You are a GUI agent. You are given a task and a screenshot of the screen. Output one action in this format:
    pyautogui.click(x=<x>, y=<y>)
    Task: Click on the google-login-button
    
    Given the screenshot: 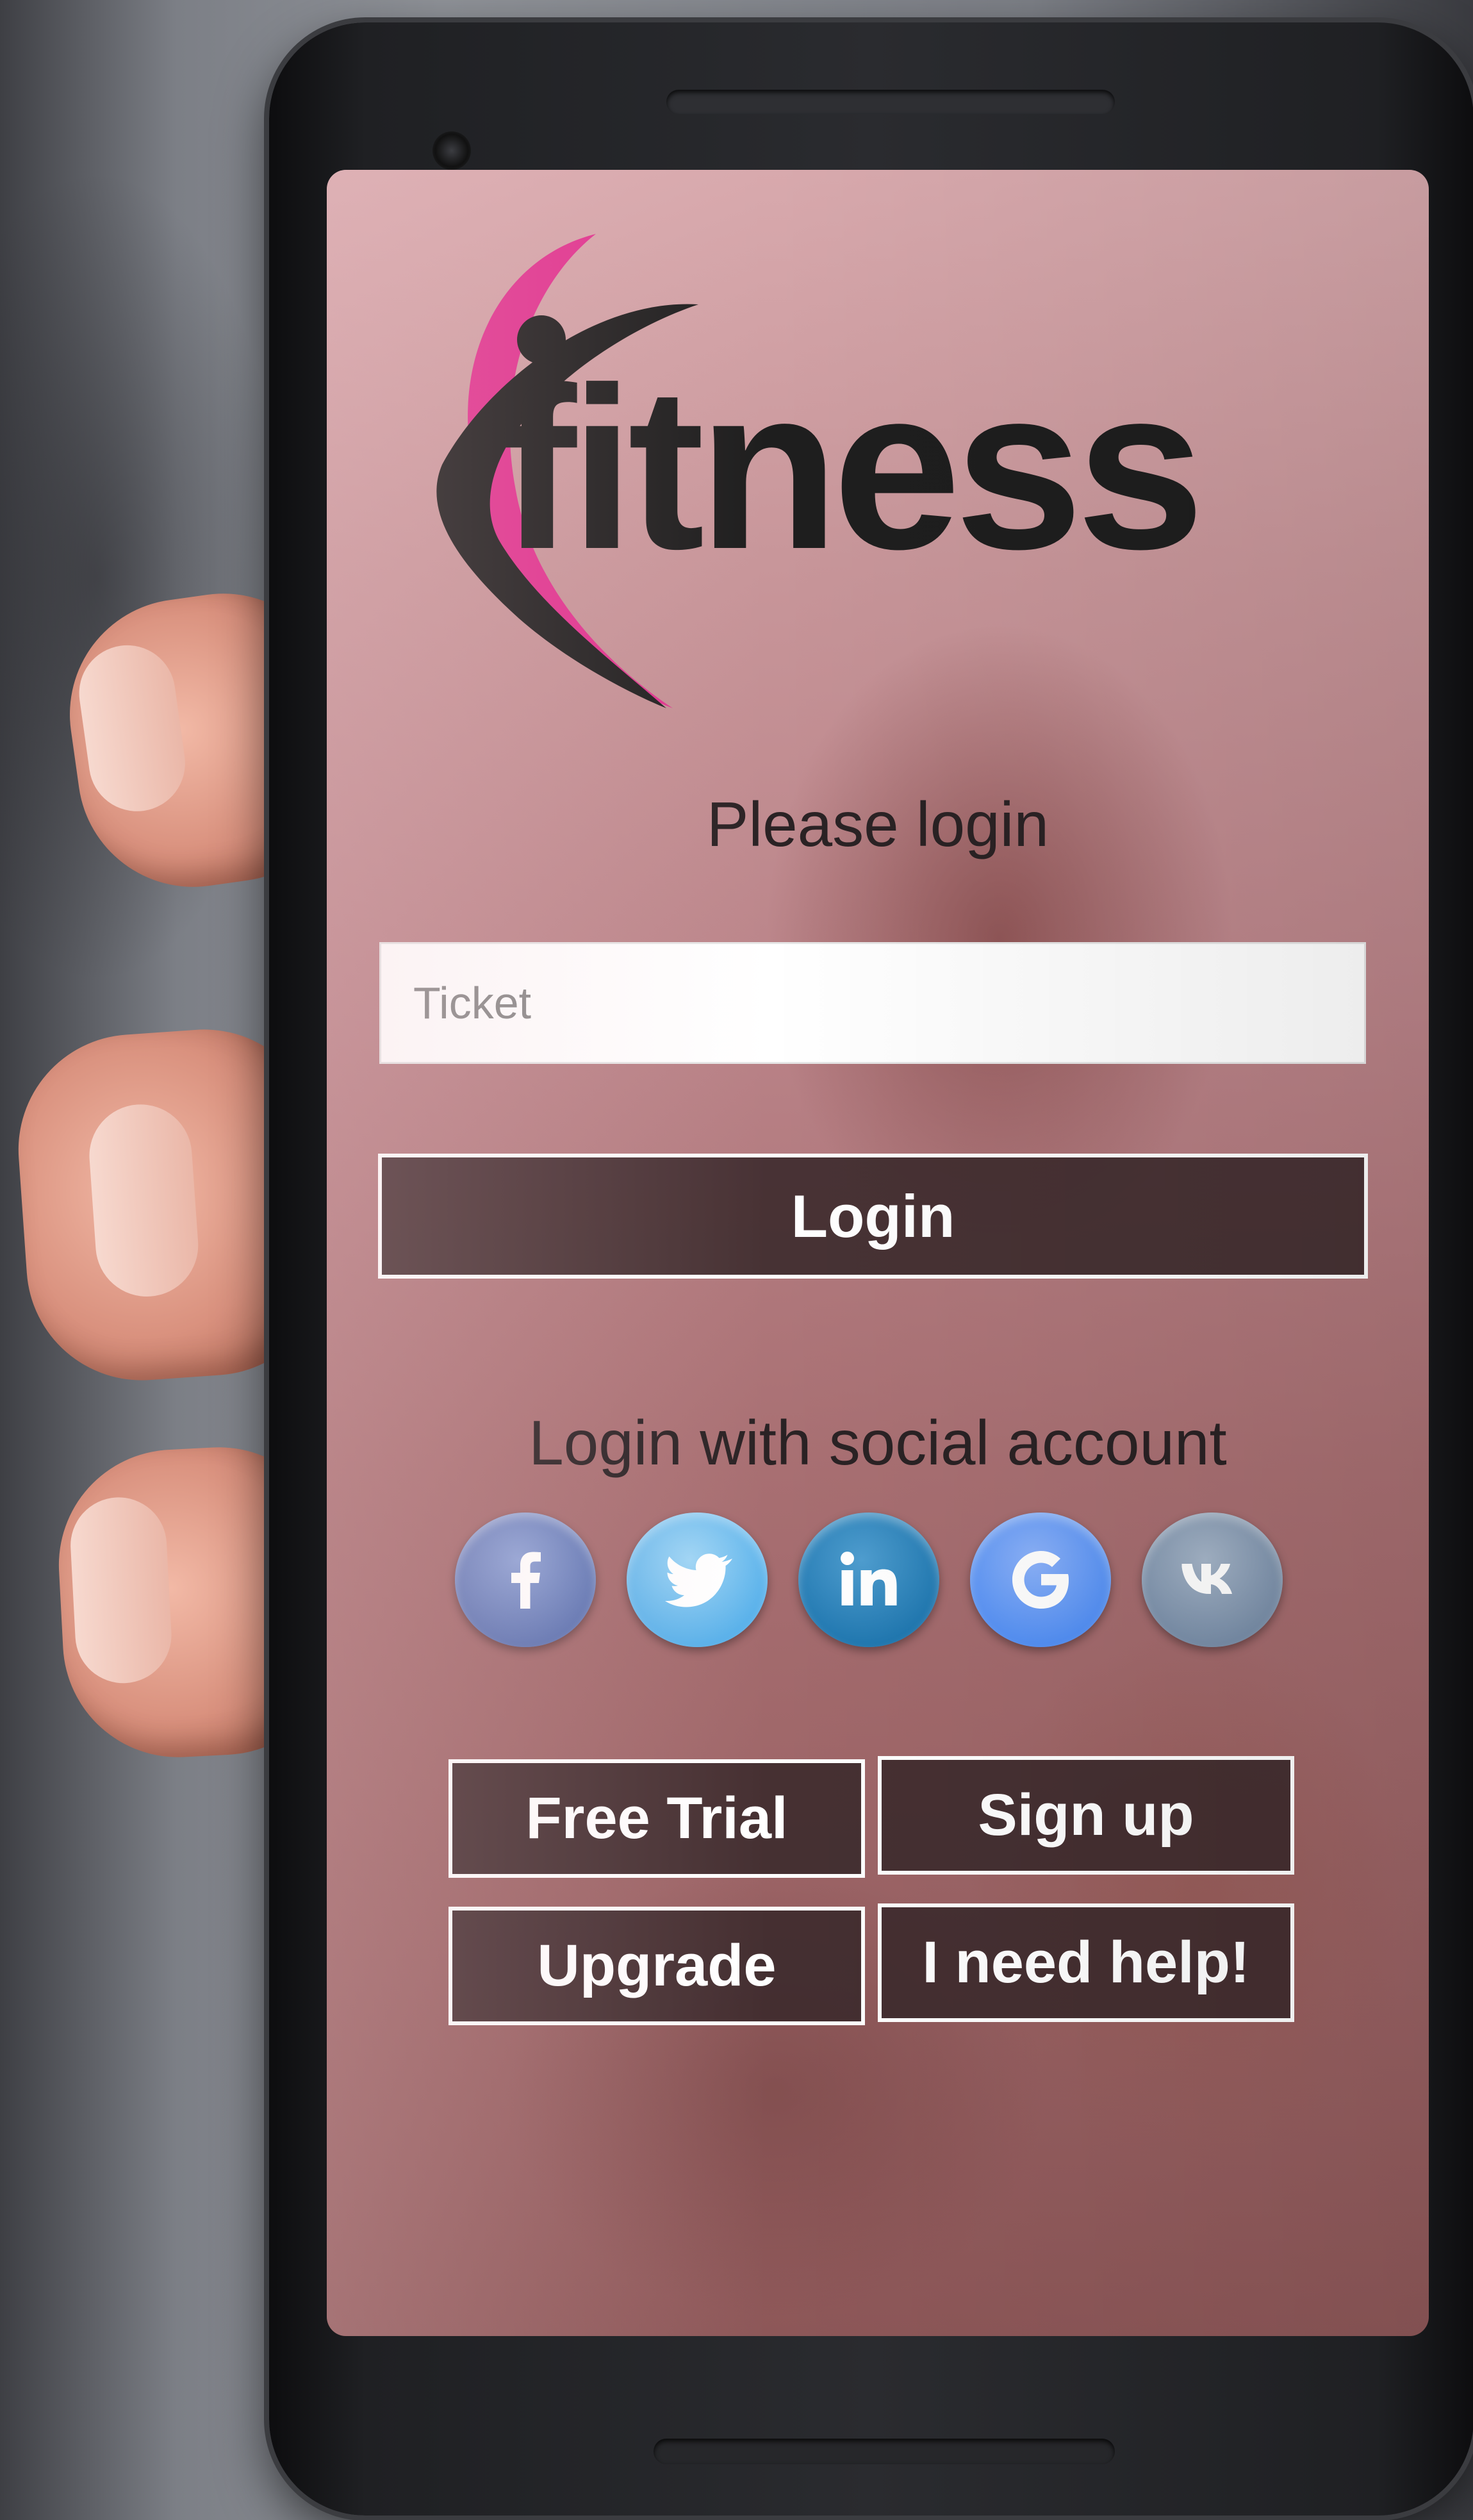 What is the action you would take?
    pyautogui.click(x=1040, y=1580)
    